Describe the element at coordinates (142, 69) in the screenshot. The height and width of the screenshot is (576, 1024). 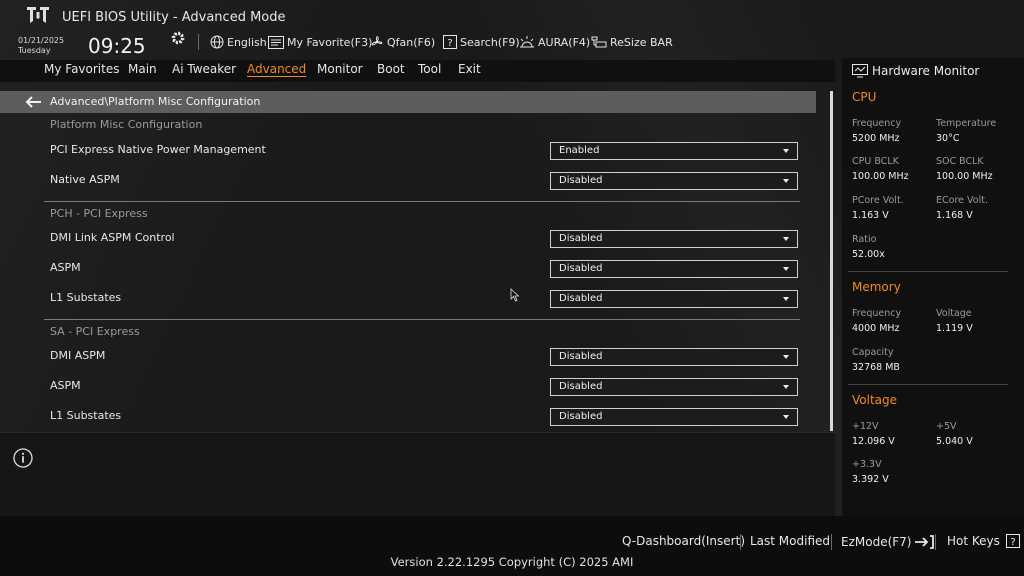
I see `menu-main: Main` at that location.